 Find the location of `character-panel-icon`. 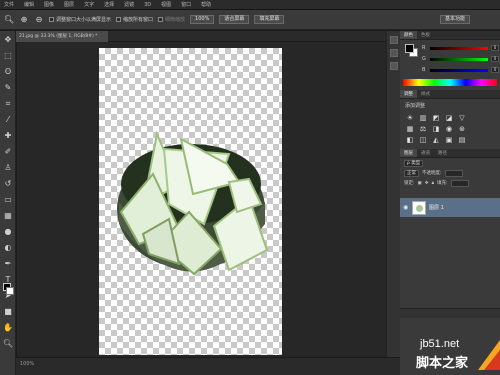

character-panel-icon is located at coordinates (394, 66).